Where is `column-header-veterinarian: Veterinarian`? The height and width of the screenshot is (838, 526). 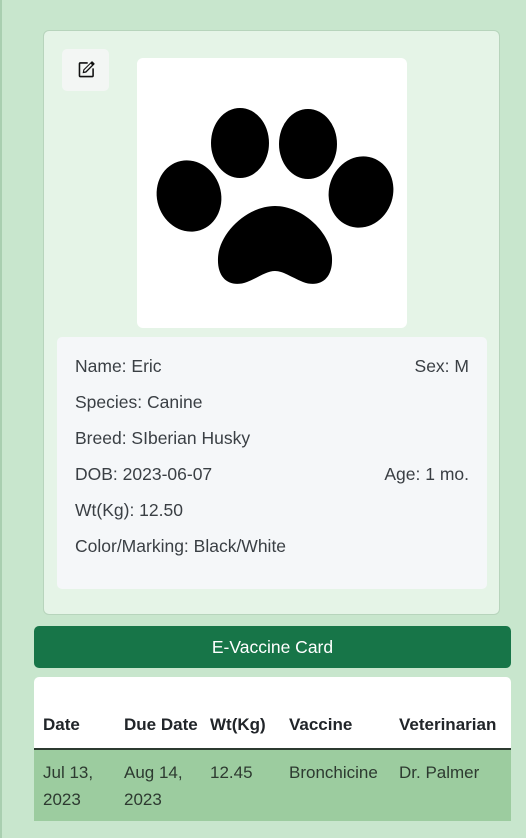 column-header-veterinarian: Veterinarian is located at coordinates (450, 713).